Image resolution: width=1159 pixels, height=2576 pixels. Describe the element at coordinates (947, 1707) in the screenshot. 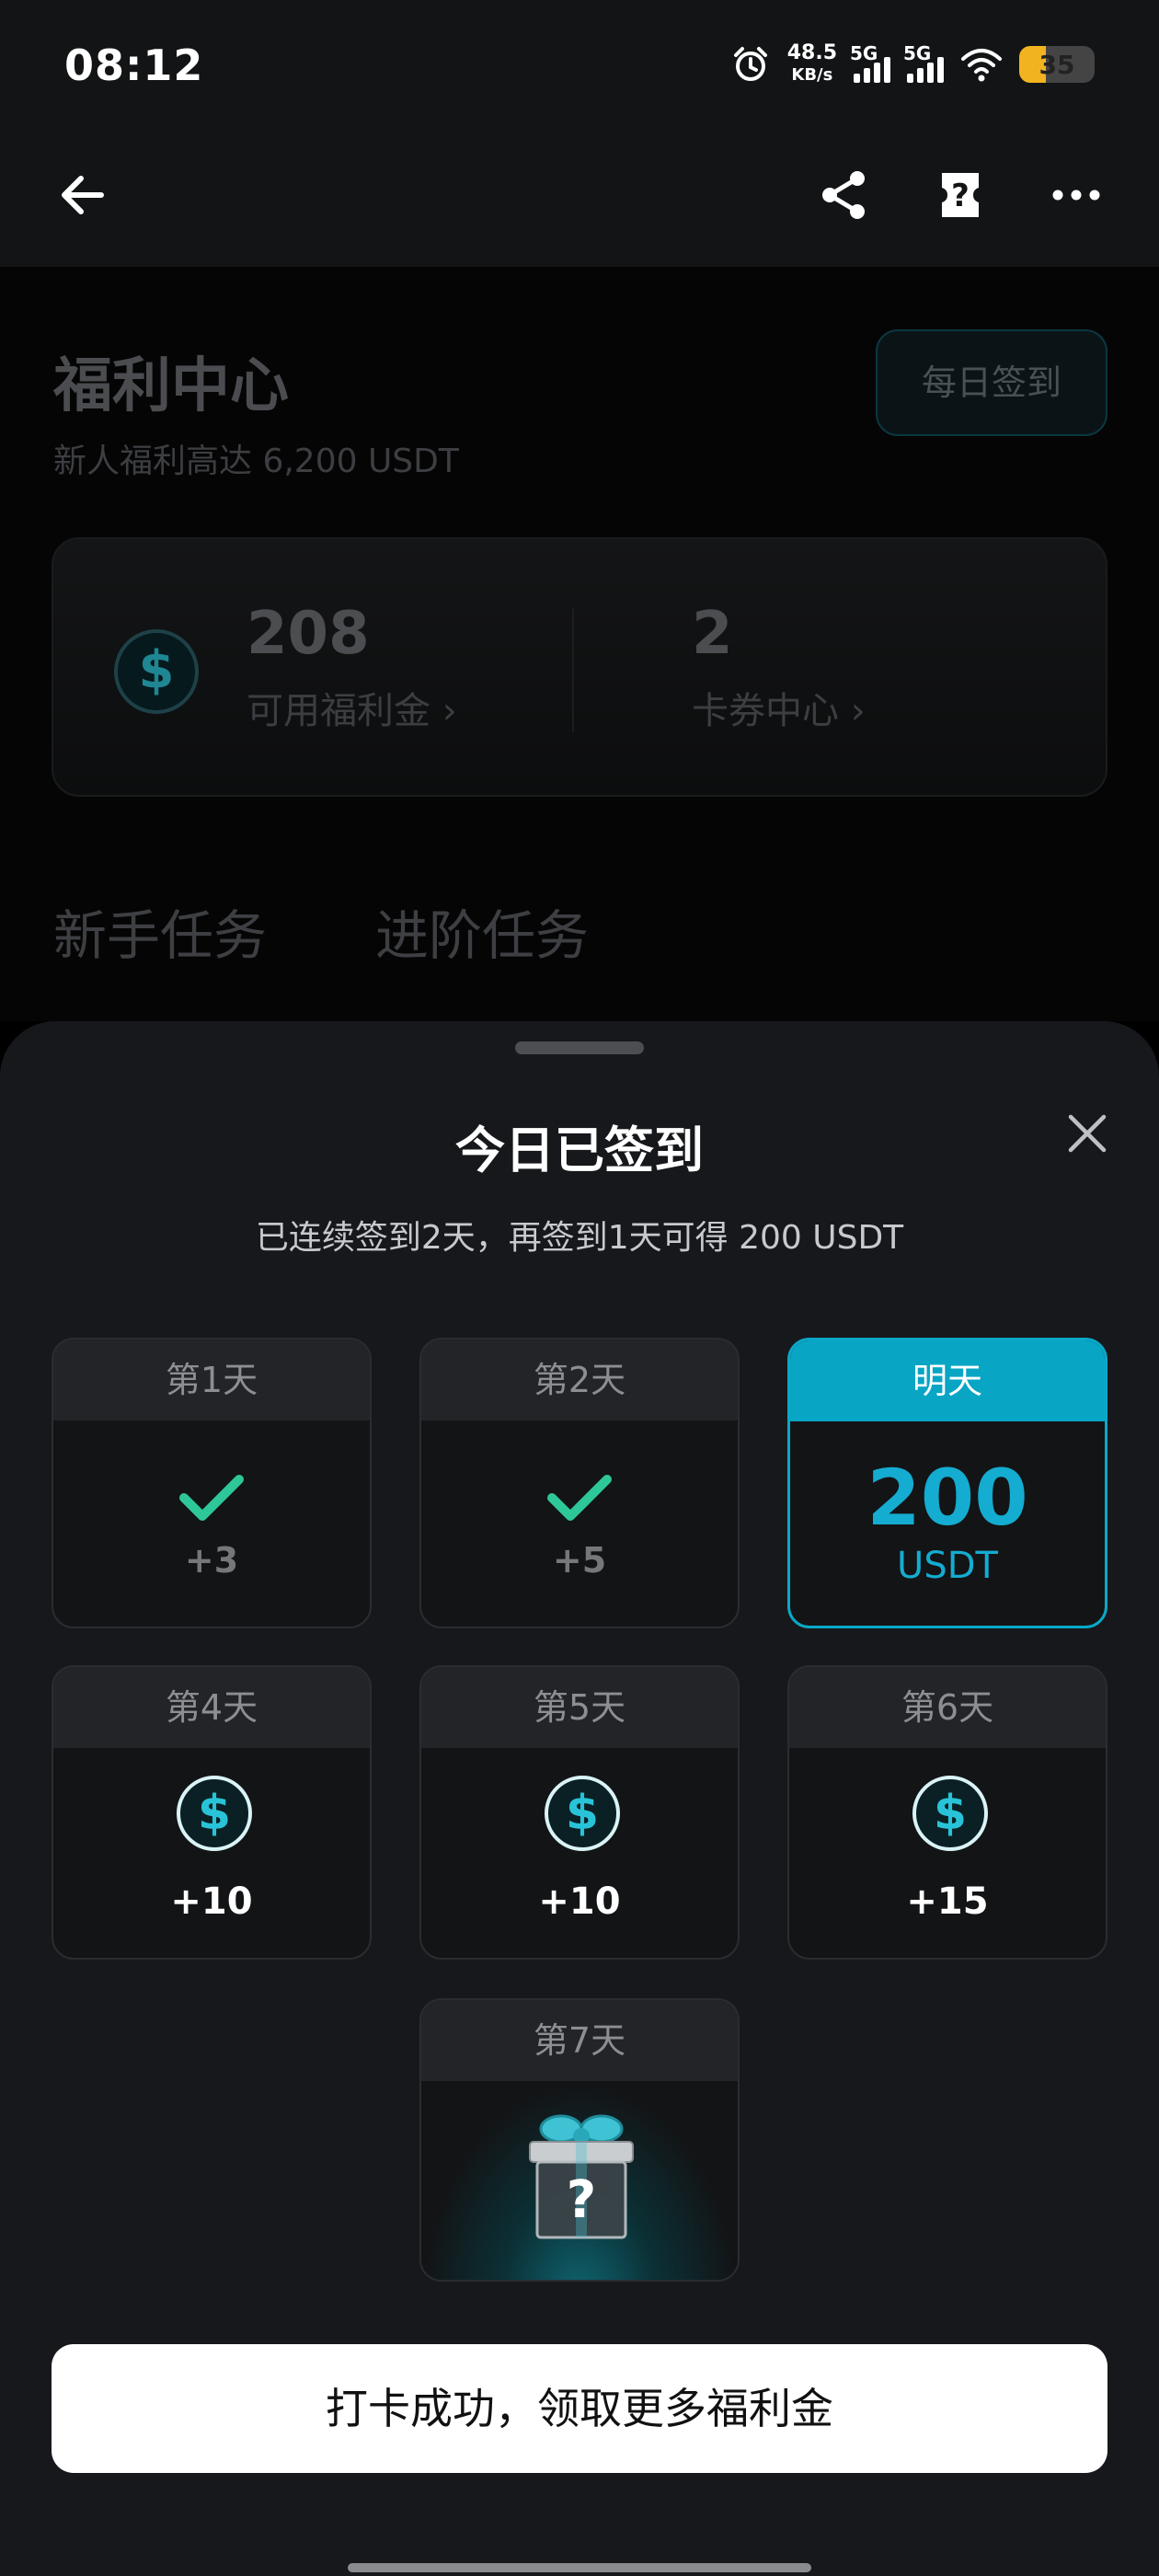

I see `day-label: 第6天` at that location.